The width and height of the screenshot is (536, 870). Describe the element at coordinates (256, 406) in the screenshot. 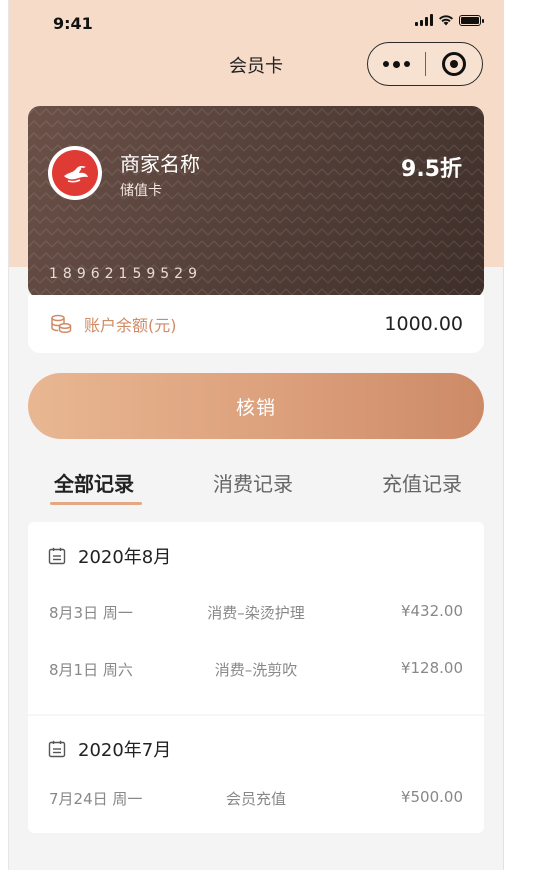

I see `redeem-button: 核销` at that location.